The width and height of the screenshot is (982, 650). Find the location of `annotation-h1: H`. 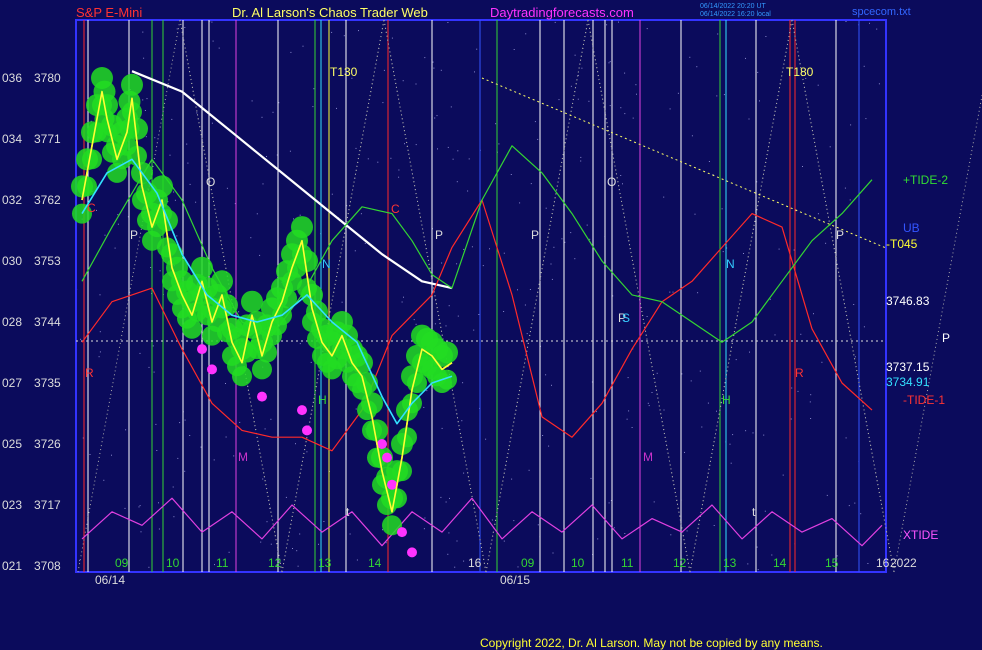

annotation-h1: H is located at coordinates (322, 400).